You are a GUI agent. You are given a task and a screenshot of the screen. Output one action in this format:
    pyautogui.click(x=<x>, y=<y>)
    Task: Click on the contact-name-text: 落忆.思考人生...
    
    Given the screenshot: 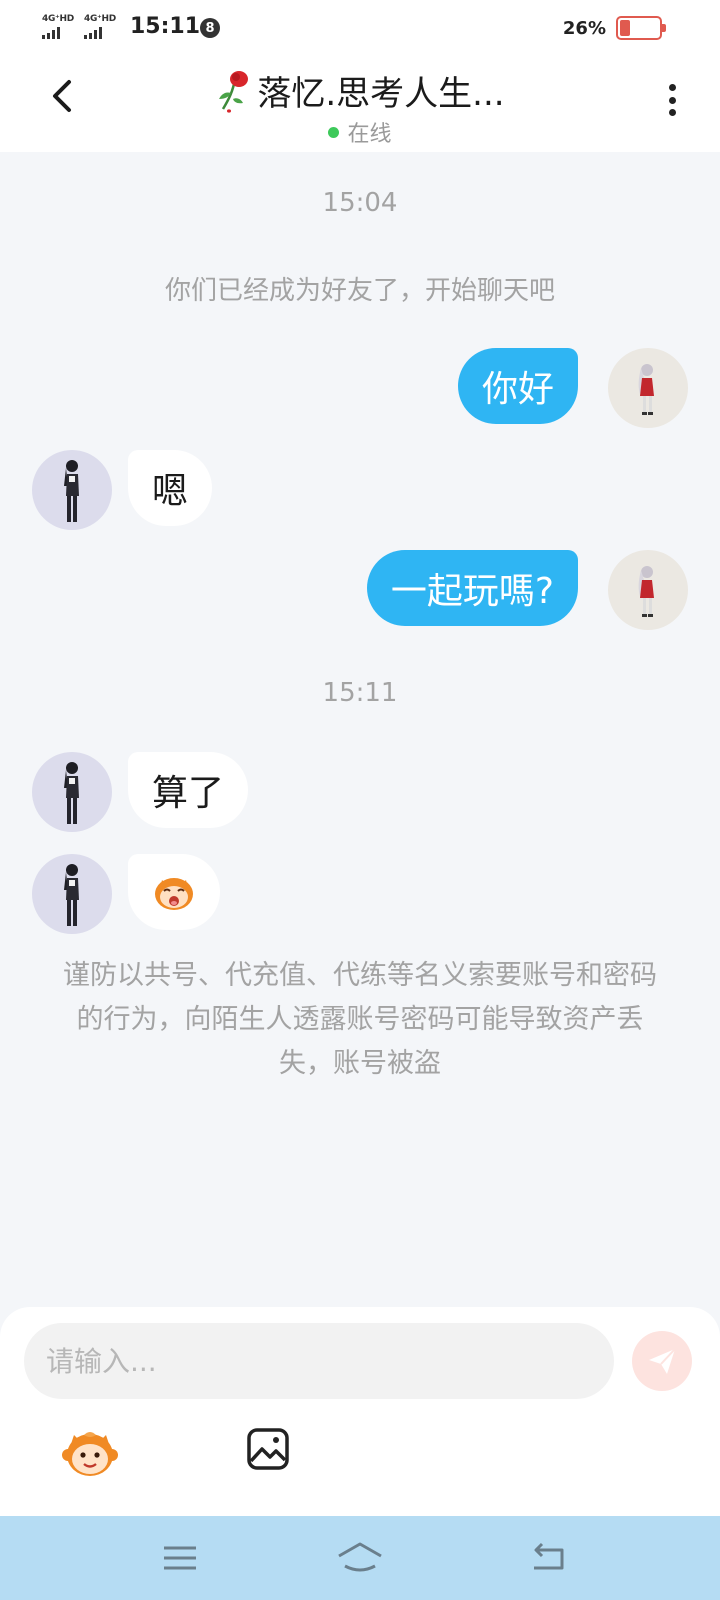 What is the action you would take?
    pyautogui.click(x=381, y=94)
    